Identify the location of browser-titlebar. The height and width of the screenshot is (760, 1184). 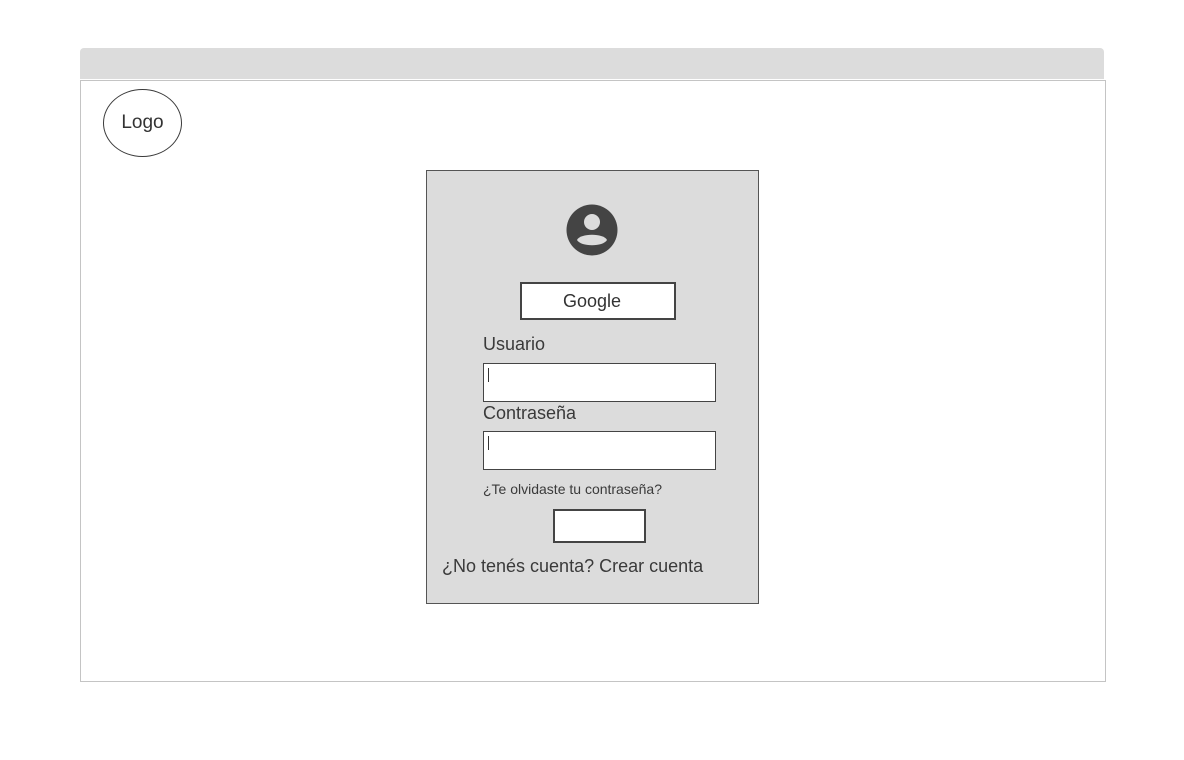
(592, 63).